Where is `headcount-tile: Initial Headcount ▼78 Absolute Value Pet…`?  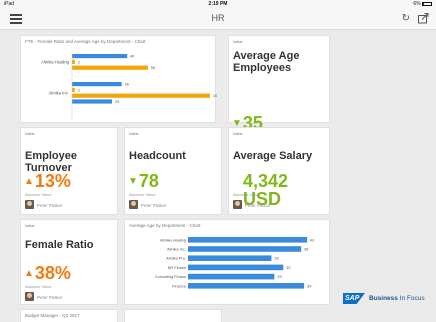 headcount-tile: Initial Headcount ▼78 Absolute Value Pet… is located at coordinates (173, 171).